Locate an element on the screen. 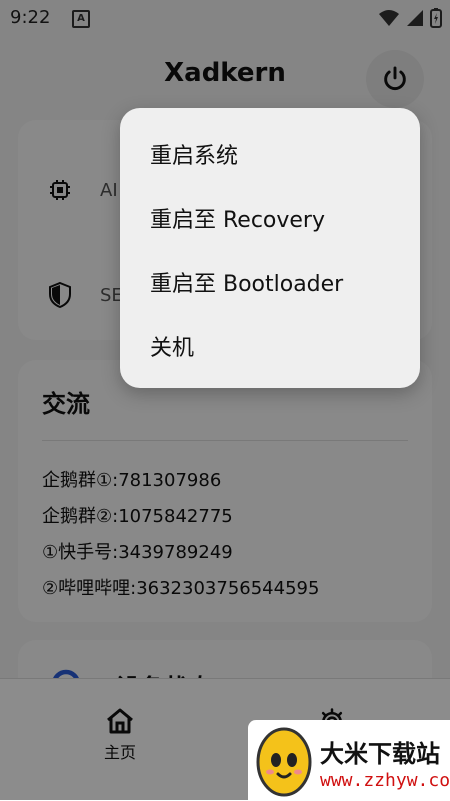 The height and width of the screenshot is (801, 450). menu-reboot-recovery: 重启至 Recovery is located at coordinates (237, 218).